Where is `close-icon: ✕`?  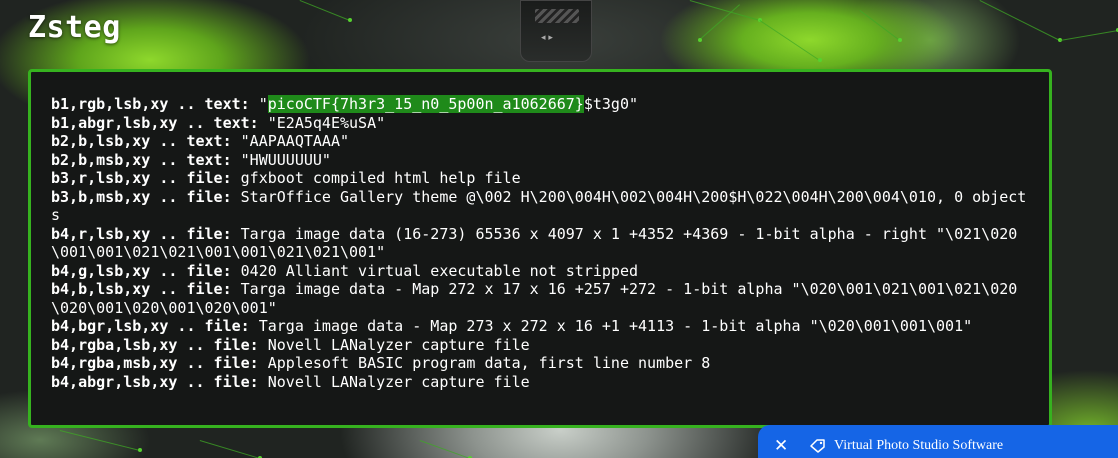 close-icon: ✕ is located at coordinates (782, 446).